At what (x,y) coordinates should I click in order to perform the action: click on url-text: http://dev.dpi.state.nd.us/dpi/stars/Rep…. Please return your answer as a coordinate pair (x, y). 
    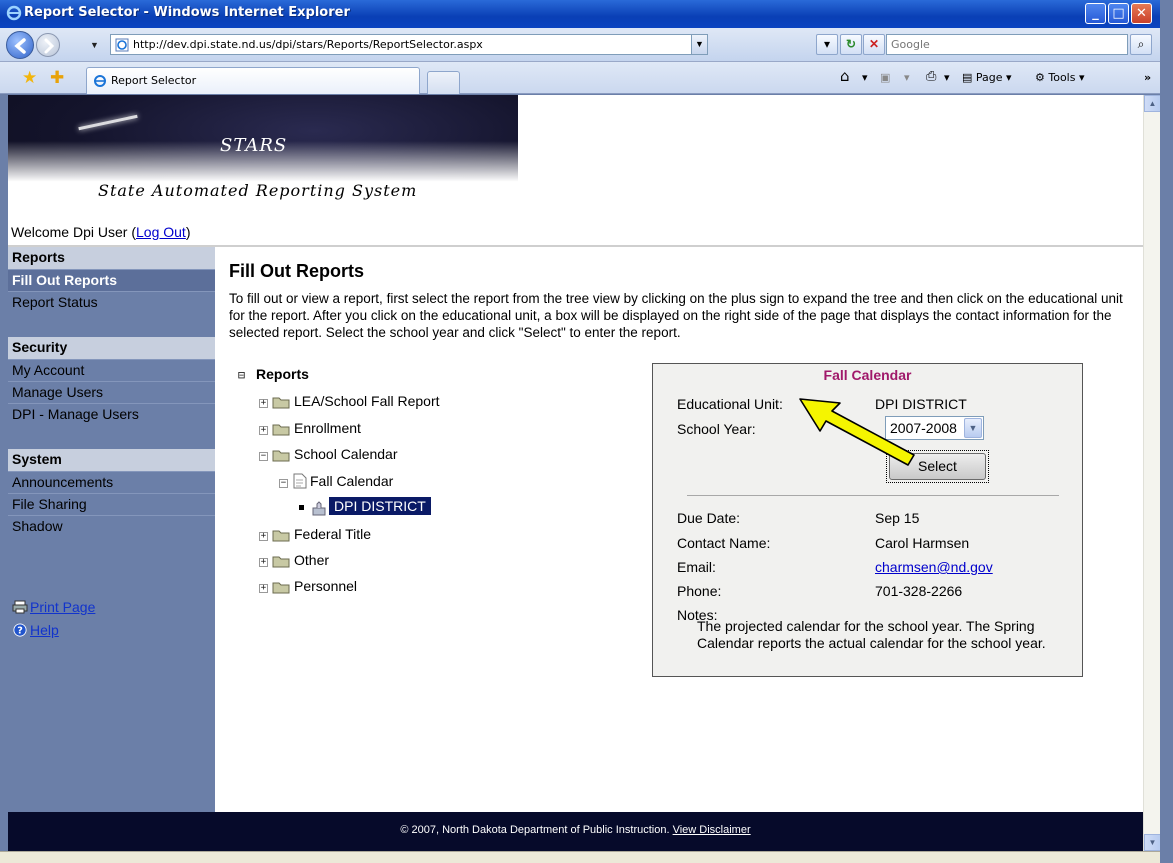
    Looking at the image, I should click on (308, 44).